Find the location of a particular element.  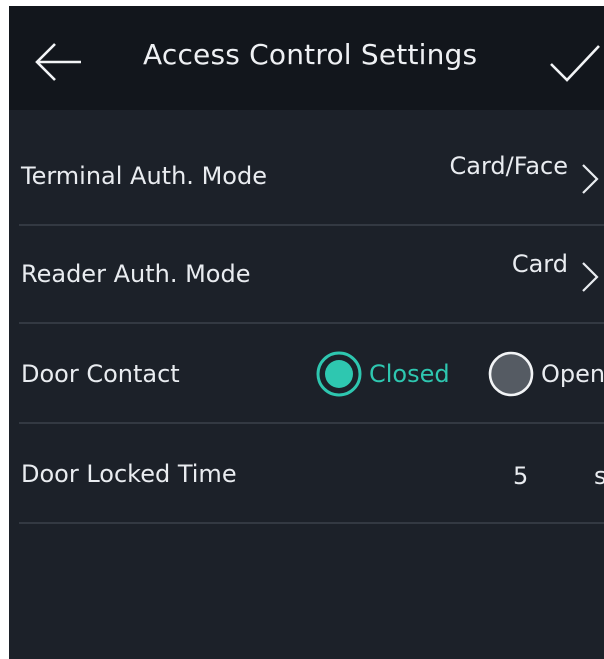

terminal-auth-mode-label: Terminal Auth. Mode is located at coordinates (144, 176).